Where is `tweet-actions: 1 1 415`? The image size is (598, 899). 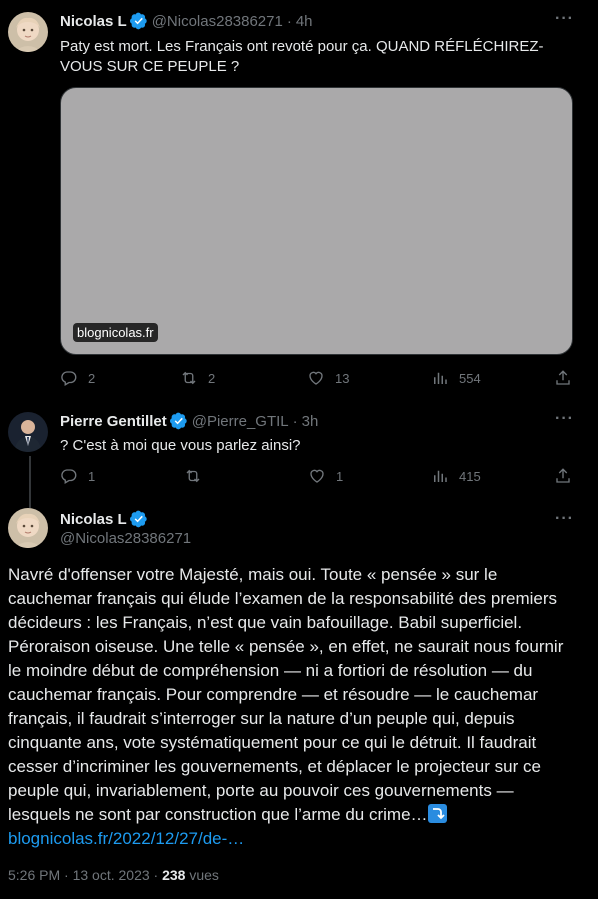
tweet-actions: 1 1 415 is located at coordinates (316, 477).